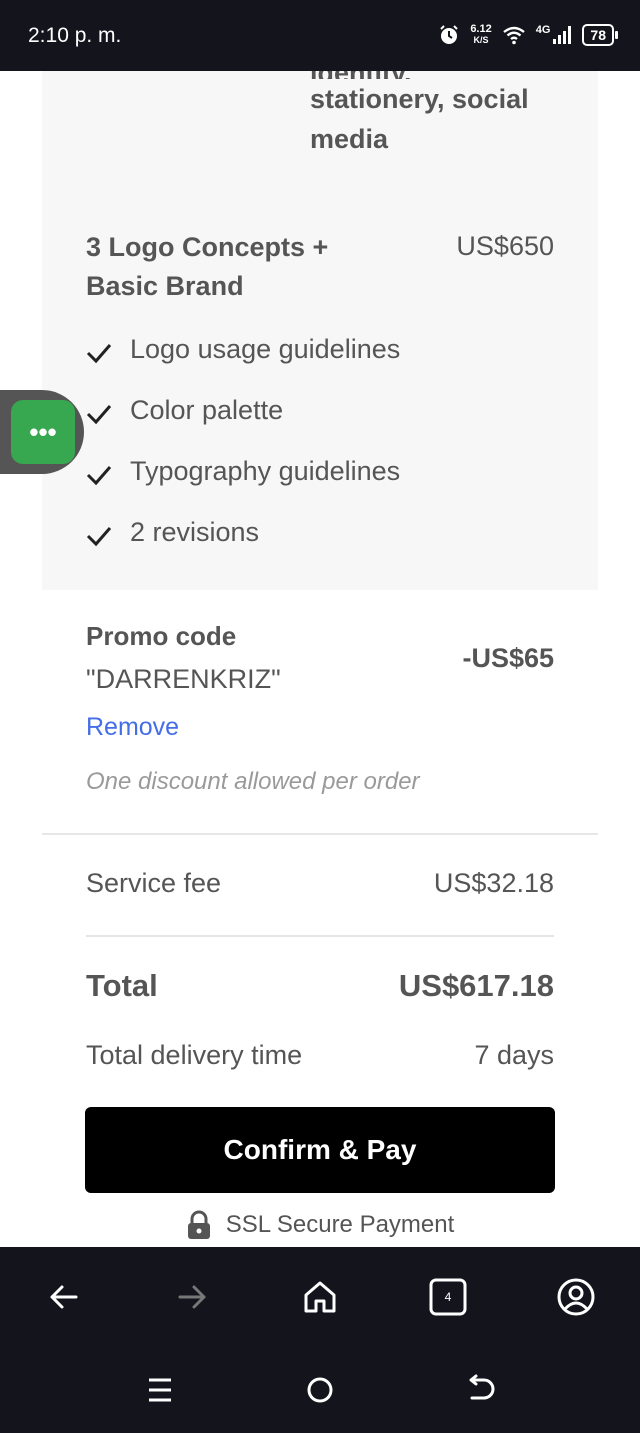 This screenshot has height=1433, width=640. I want to click on service-fee-value: US$32.18, so click(493, 883).